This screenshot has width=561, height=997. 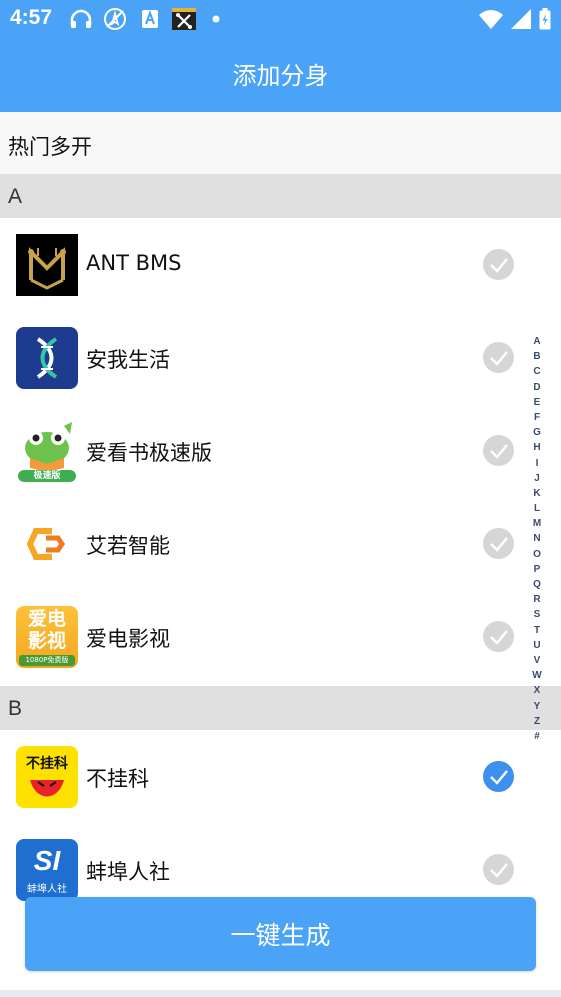 What do you see at coordinates (537, 387) in the screenshot?
I see `alphabet-index-letter: D` at bounding box center [537, 387].